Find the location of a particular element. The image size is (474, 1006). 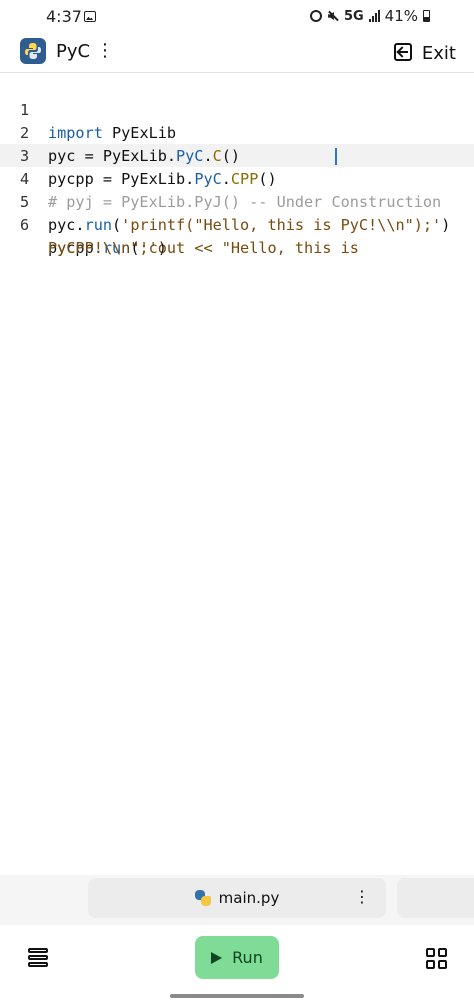

status-indicators: 5G 41% is located at coordinates (369, 16).